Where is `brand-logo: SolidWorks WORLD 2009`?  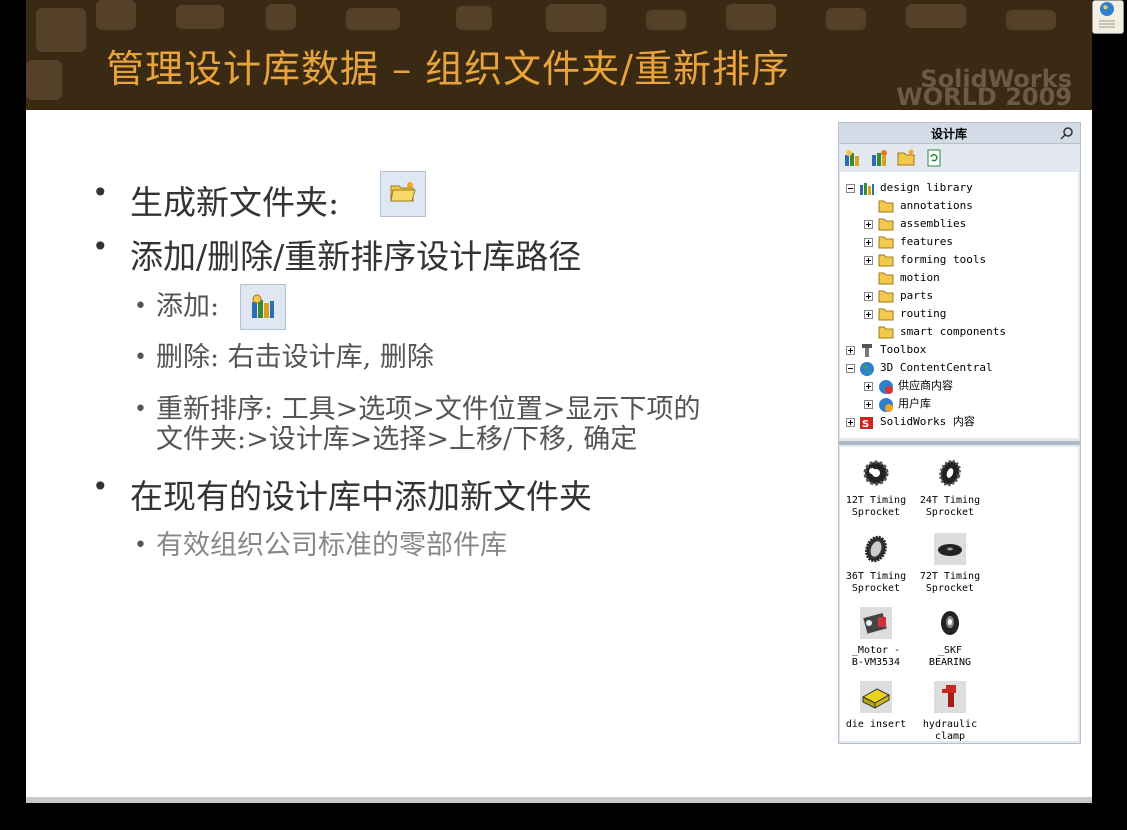
brand-logo: SolidWorks WORLD 2009 is located at coordinates (984, 88).